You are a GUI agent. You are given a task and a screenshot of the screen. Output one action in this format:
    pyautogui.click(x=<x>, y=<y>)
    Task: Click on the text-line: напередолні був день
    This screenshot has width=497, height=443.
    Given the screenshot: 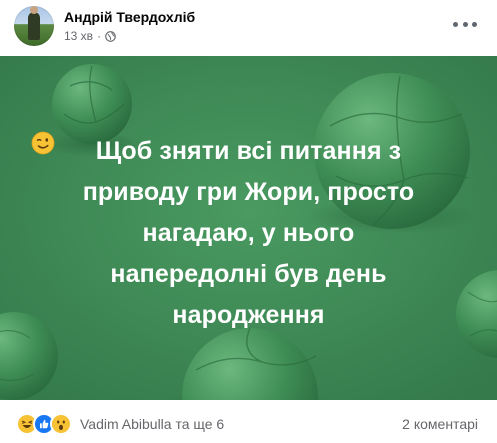 What is the action you would take?
    pyautogui.click(x=248, y=274)
    